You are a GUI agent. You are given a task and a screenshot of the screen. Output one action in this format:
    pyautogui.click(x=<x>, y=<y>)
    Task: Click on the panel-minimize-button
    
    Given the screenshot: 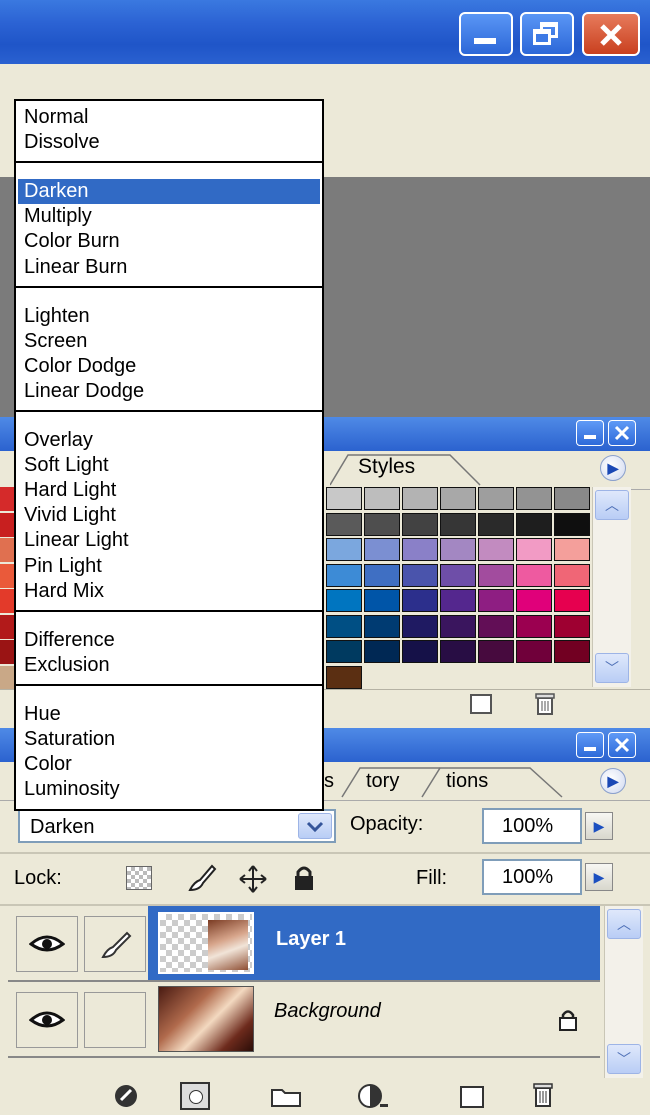 What is the action you would take?
    pyautogui.click(x=590, y=433)
    